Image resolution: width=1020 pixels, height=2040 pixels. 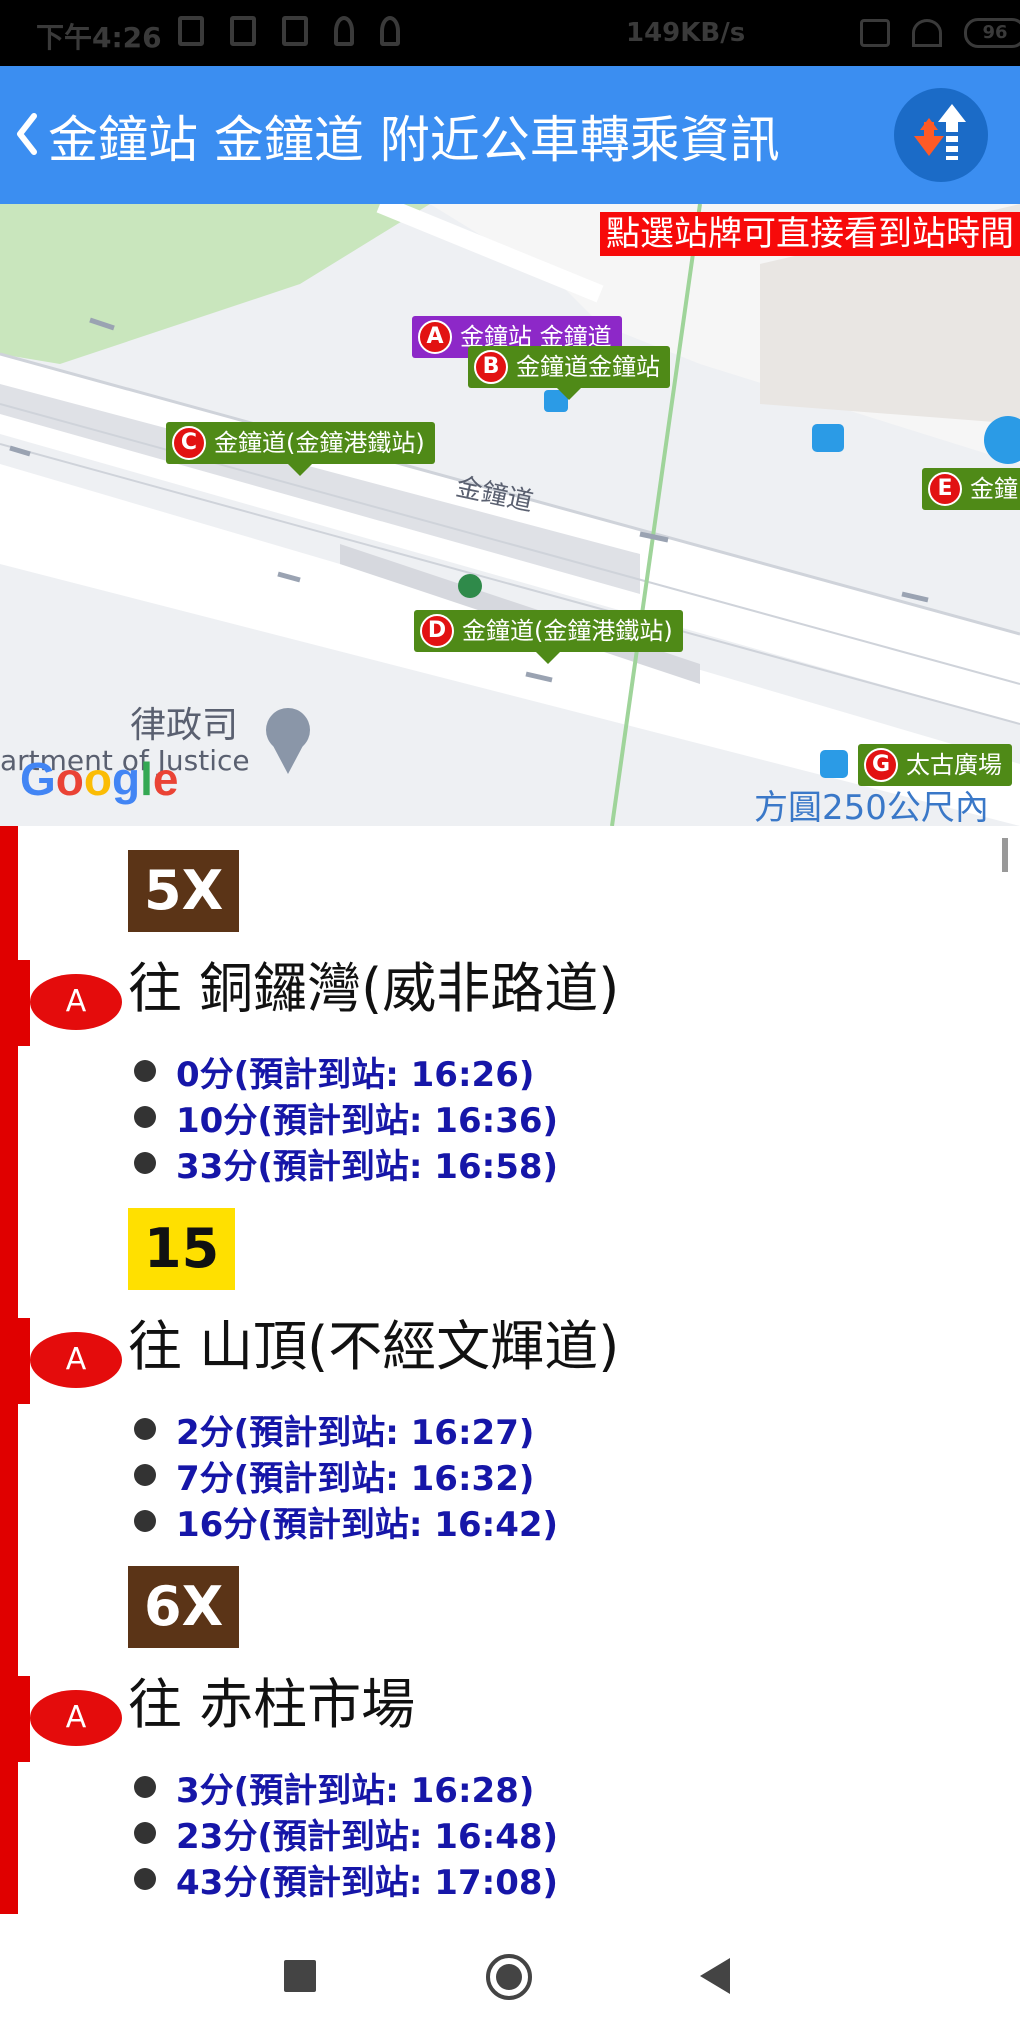 What do you see at coordinates (994, 489) in the screenshot?
I see `marker-label: 金鐘` at bounding box center [994, 489].